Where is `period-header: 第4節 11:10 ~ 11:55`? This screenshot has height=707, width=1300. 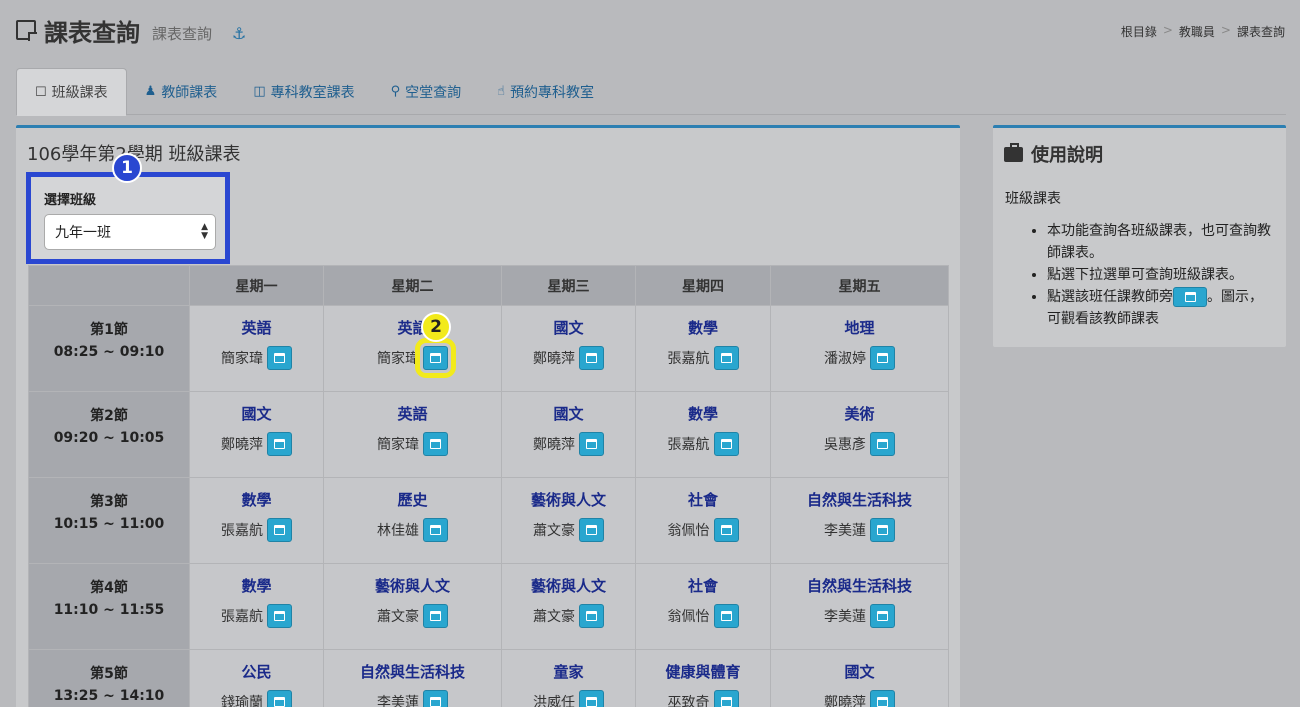 period-header: 第4節 11:10 ~ 11:55 is located at coordinates (109, 606).